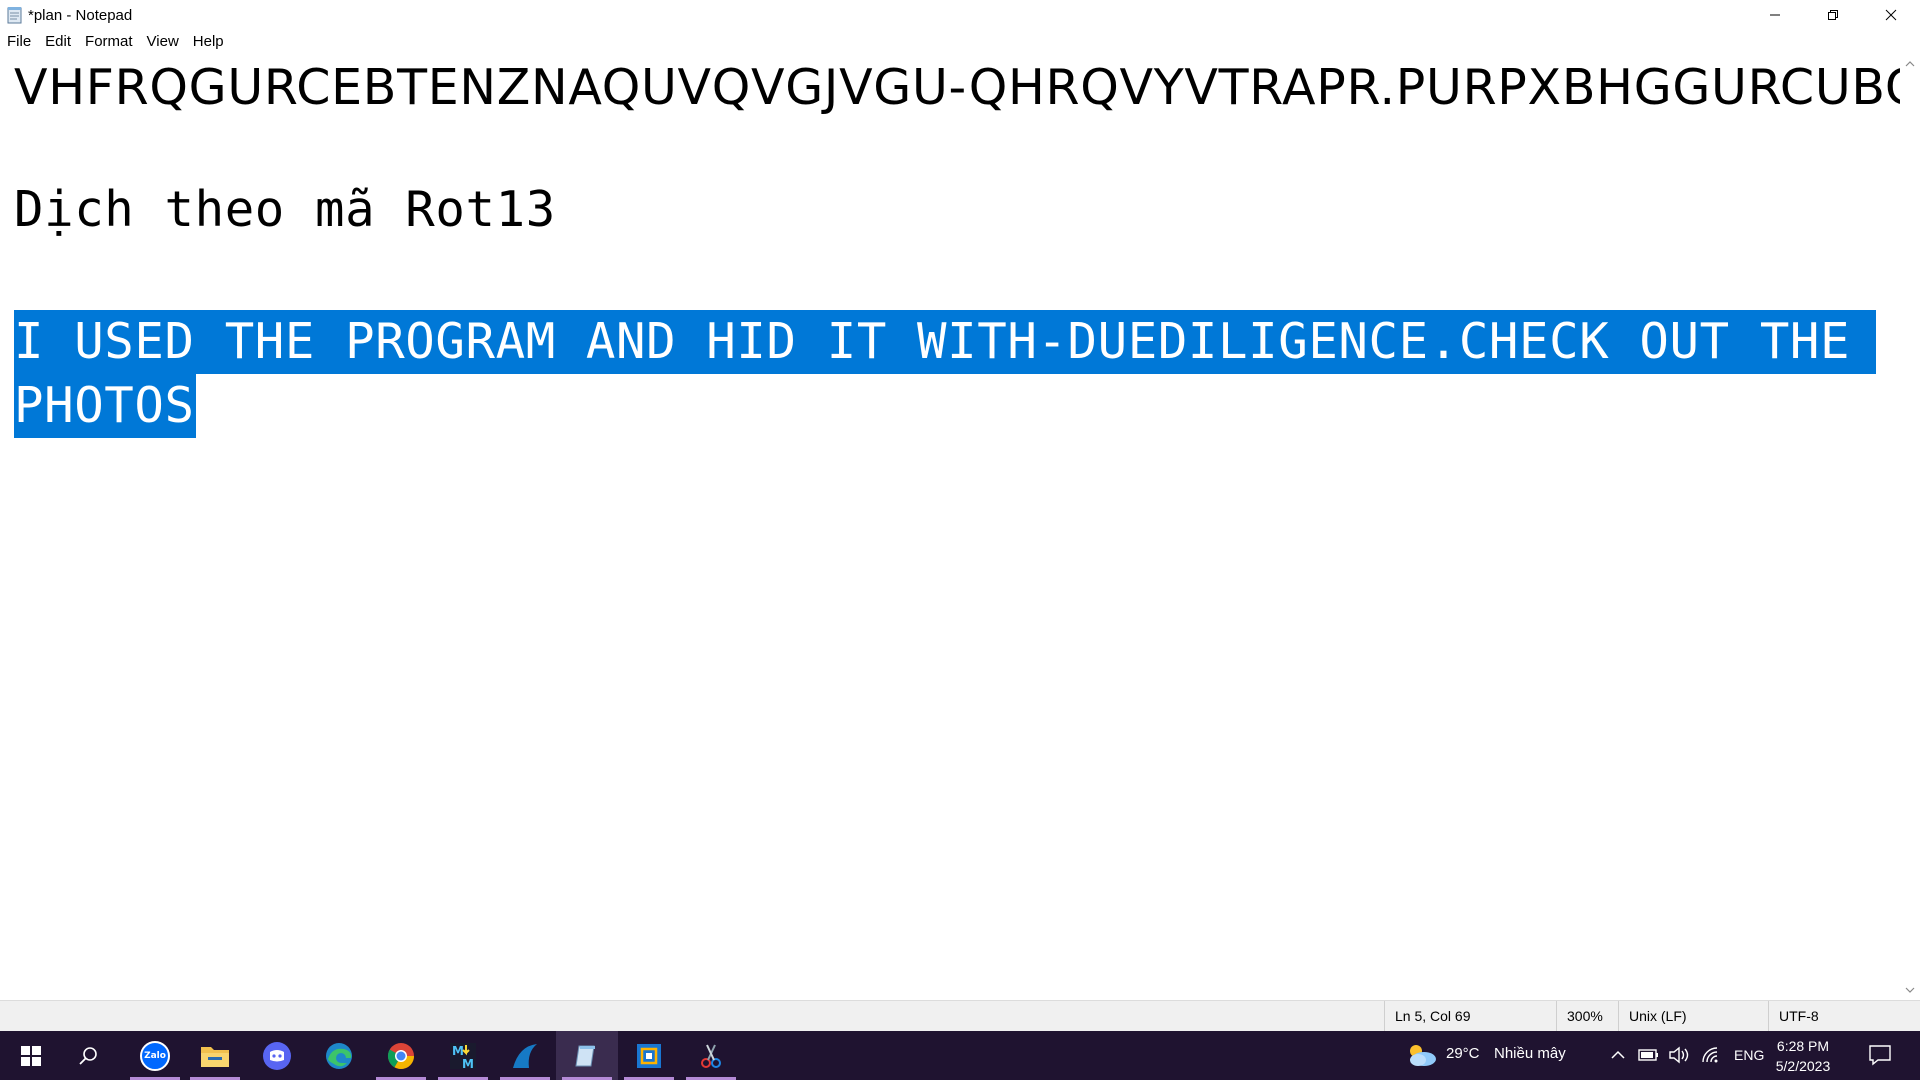 This screenshot has width=1920, height=1080. Describe the element at coordinates (1880, 1055) in the screenshot. I see `notification-icon` at that location.